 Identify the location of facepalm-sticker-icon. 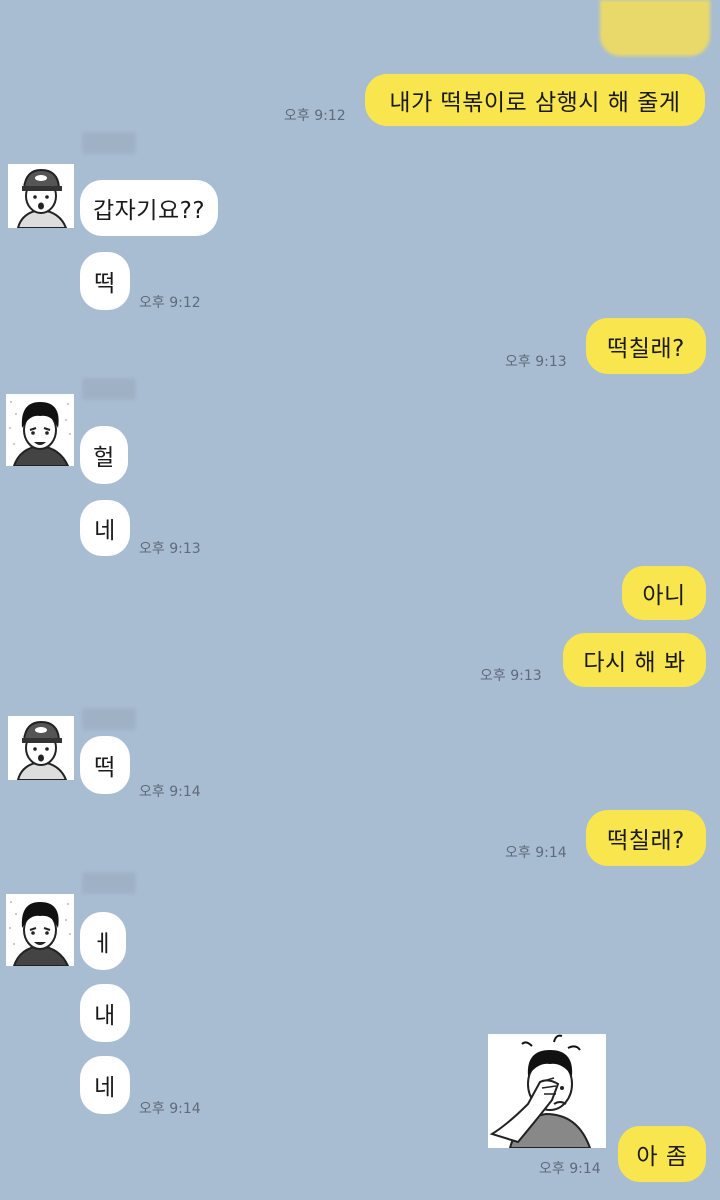
(547, 1091).